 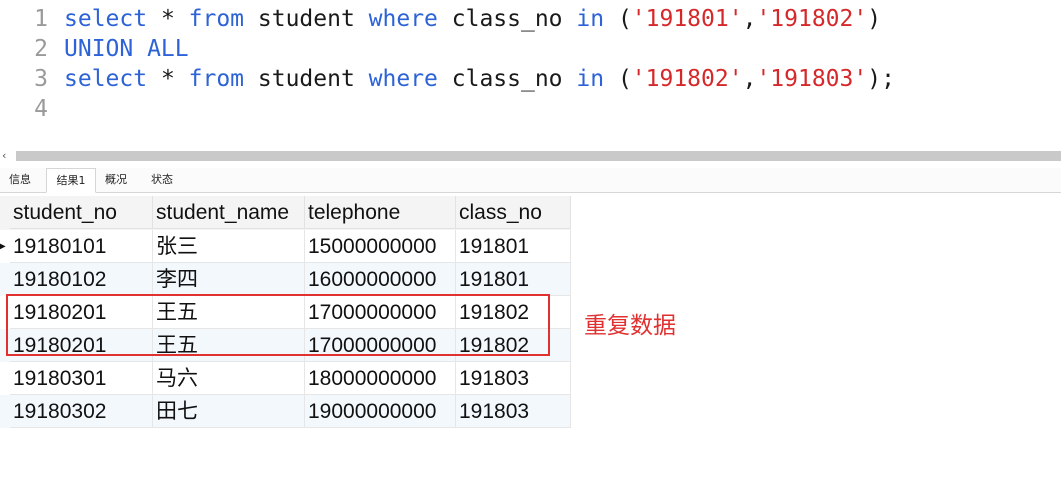 I want to click on scrollbar-thumb, so click(x=538, y=156).